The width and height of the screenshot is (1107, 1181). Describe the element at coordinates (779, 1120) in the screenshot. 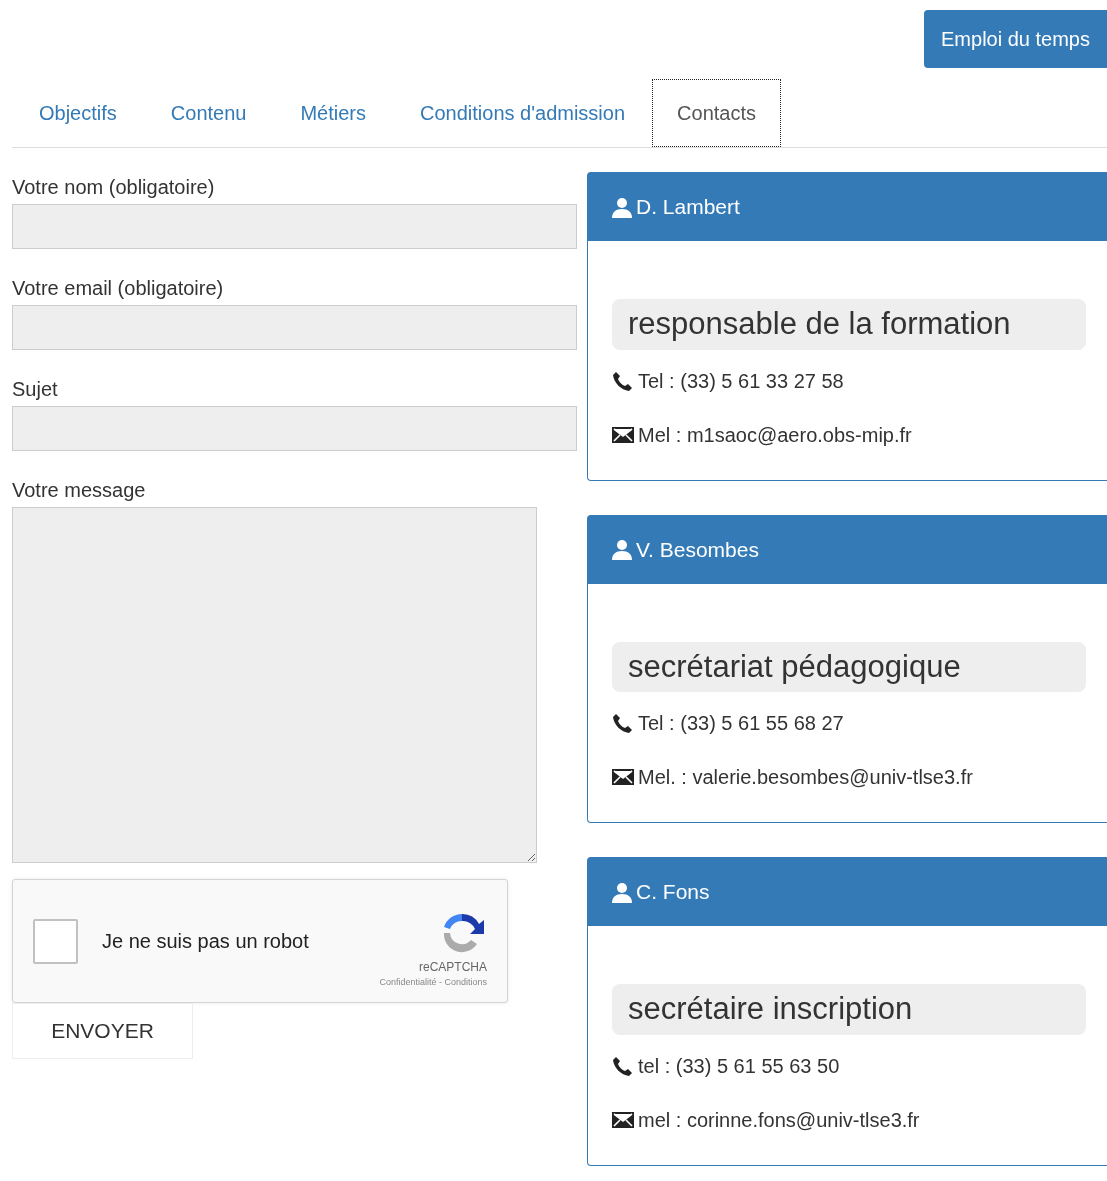

I see `email-text: mel : corinne.fons@univ-tlse3.fr` at that location.